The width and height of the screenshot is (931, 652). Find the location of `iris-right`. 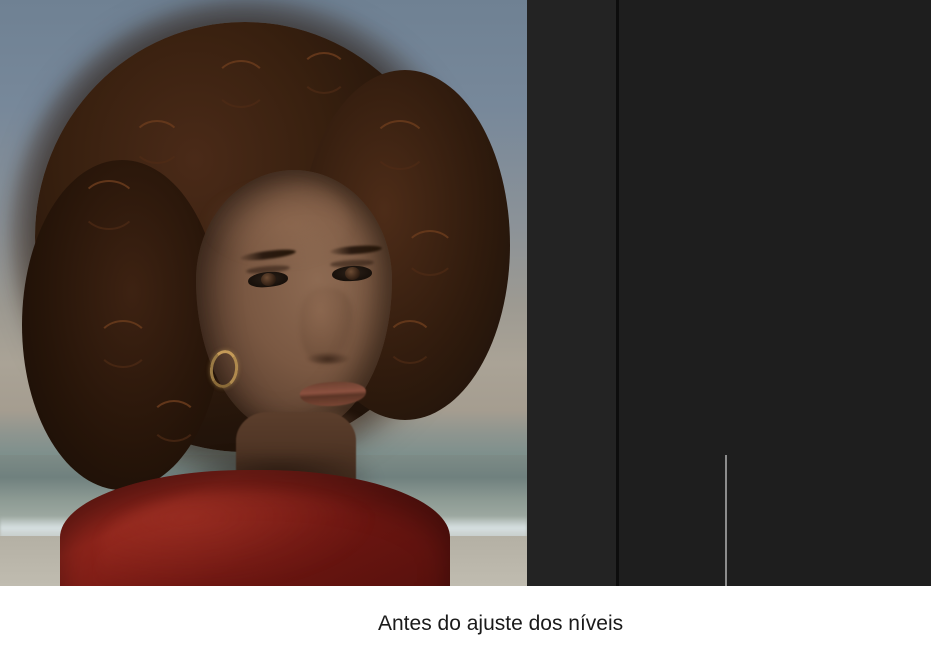

iris-right is located at coordinates (352, 273).